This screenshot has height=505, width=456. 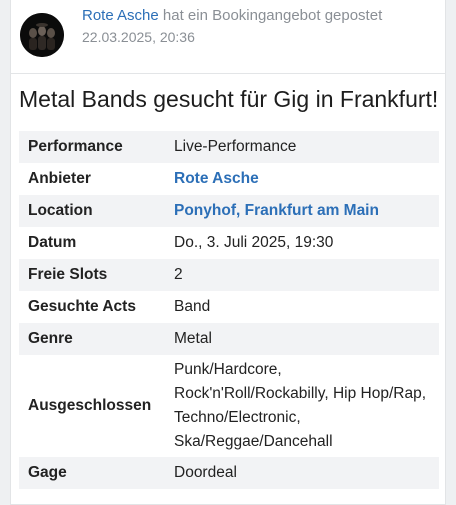 I want to click on detail-label: Ausgeschlossen, so click(x=90, y=405).